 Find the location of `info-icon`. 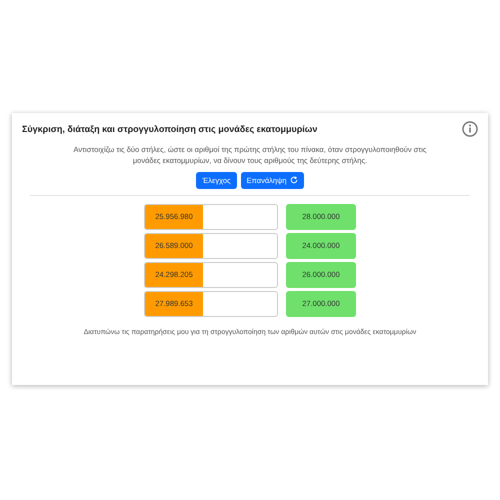

info-icon is located at coordinates (470, 129).